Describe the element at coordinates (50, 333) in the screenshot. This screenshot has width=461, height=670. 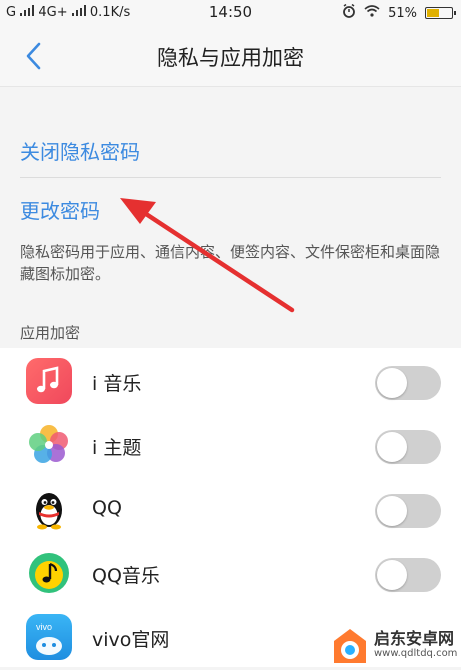
I see `app-encryption-label: 应用加密` at that location.